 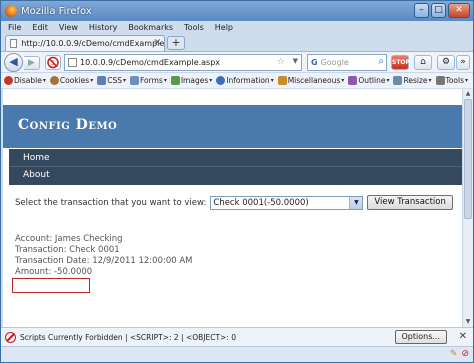 I want to click on nav-home-link: Home, so click(x=235, y=158).